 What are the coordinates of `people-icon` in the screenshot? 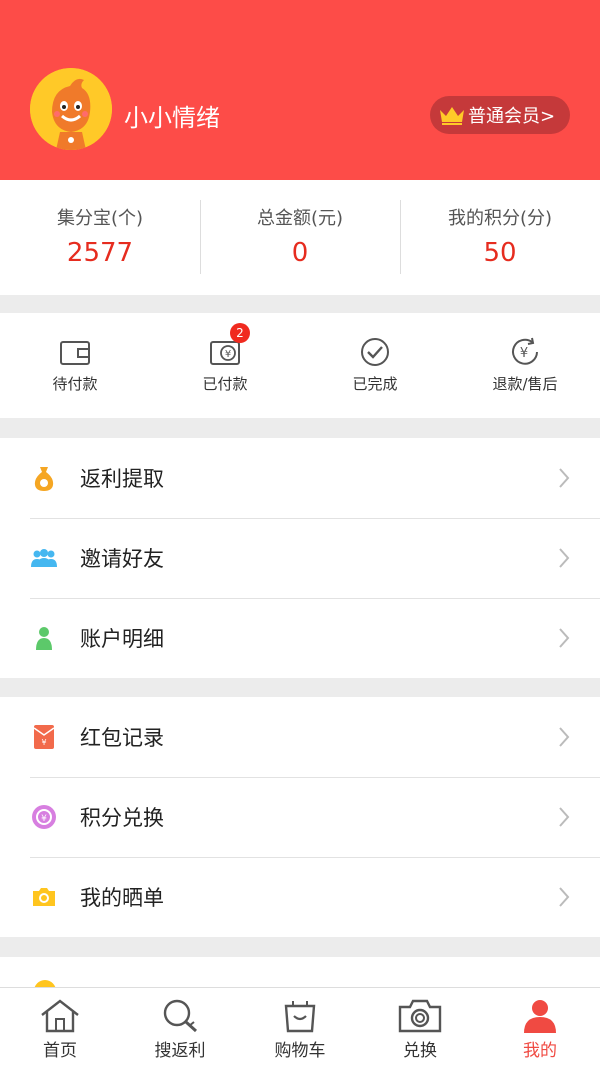 It's located at (44, 558).